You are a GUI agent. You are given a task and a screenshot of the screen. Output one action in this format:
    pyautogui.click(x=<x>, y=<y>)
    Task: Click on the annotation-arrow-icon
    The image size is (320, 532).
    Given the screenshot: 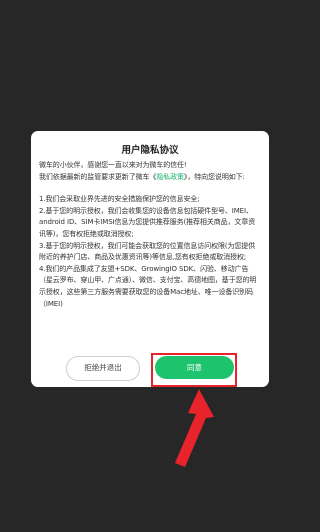 What is the action you would take?
    pyautogui.click(x=194, y=428)
    